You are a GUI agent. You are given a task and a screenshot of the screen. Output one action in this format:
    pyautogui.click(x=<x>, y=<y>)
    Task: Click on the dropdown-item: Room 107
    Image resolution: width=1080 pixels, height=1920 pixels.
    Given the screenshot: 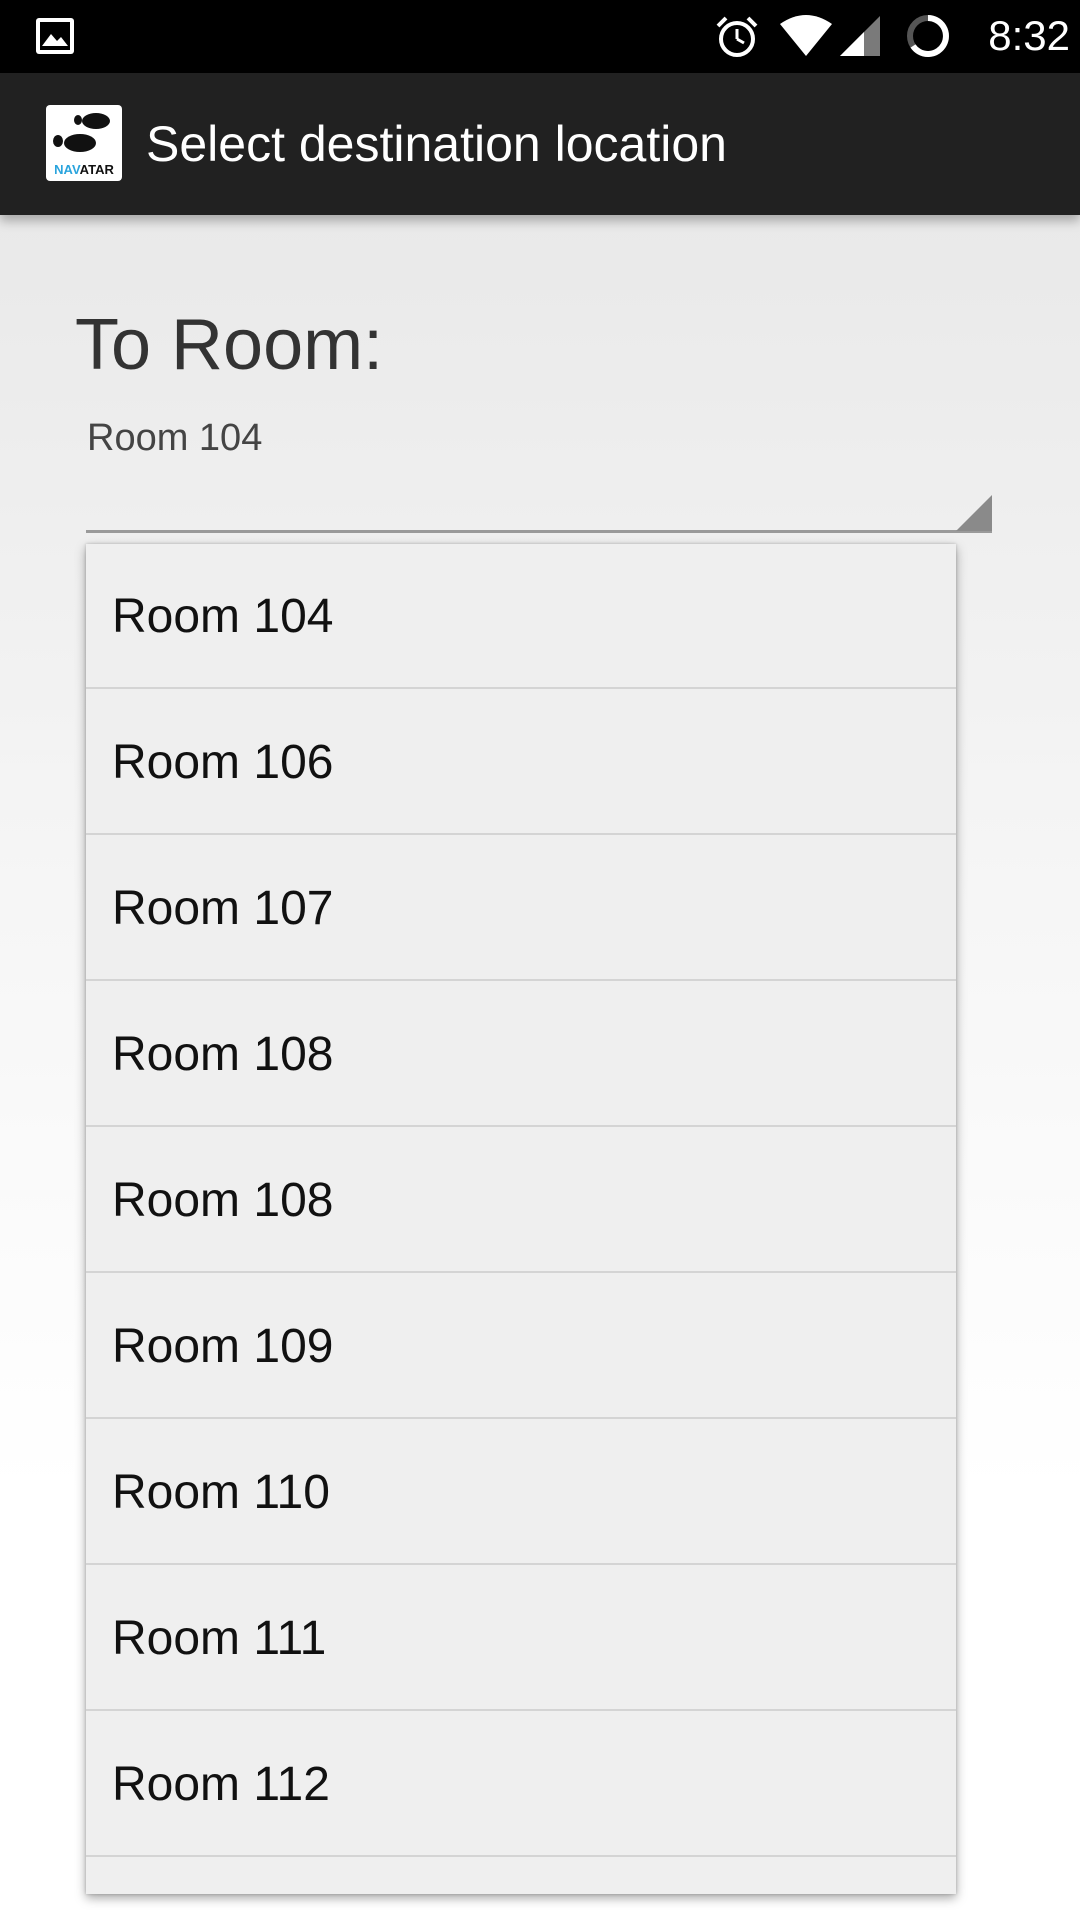 What is the action you would take?
    pyautogui.click(x=521, y=908)
    